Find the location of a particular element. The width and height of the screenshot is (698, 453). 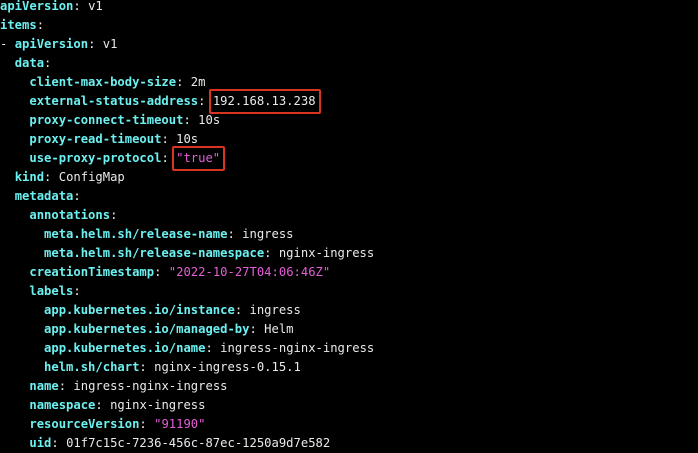

yaml-value: nginx-ingress is located at coordinates (326, 253).